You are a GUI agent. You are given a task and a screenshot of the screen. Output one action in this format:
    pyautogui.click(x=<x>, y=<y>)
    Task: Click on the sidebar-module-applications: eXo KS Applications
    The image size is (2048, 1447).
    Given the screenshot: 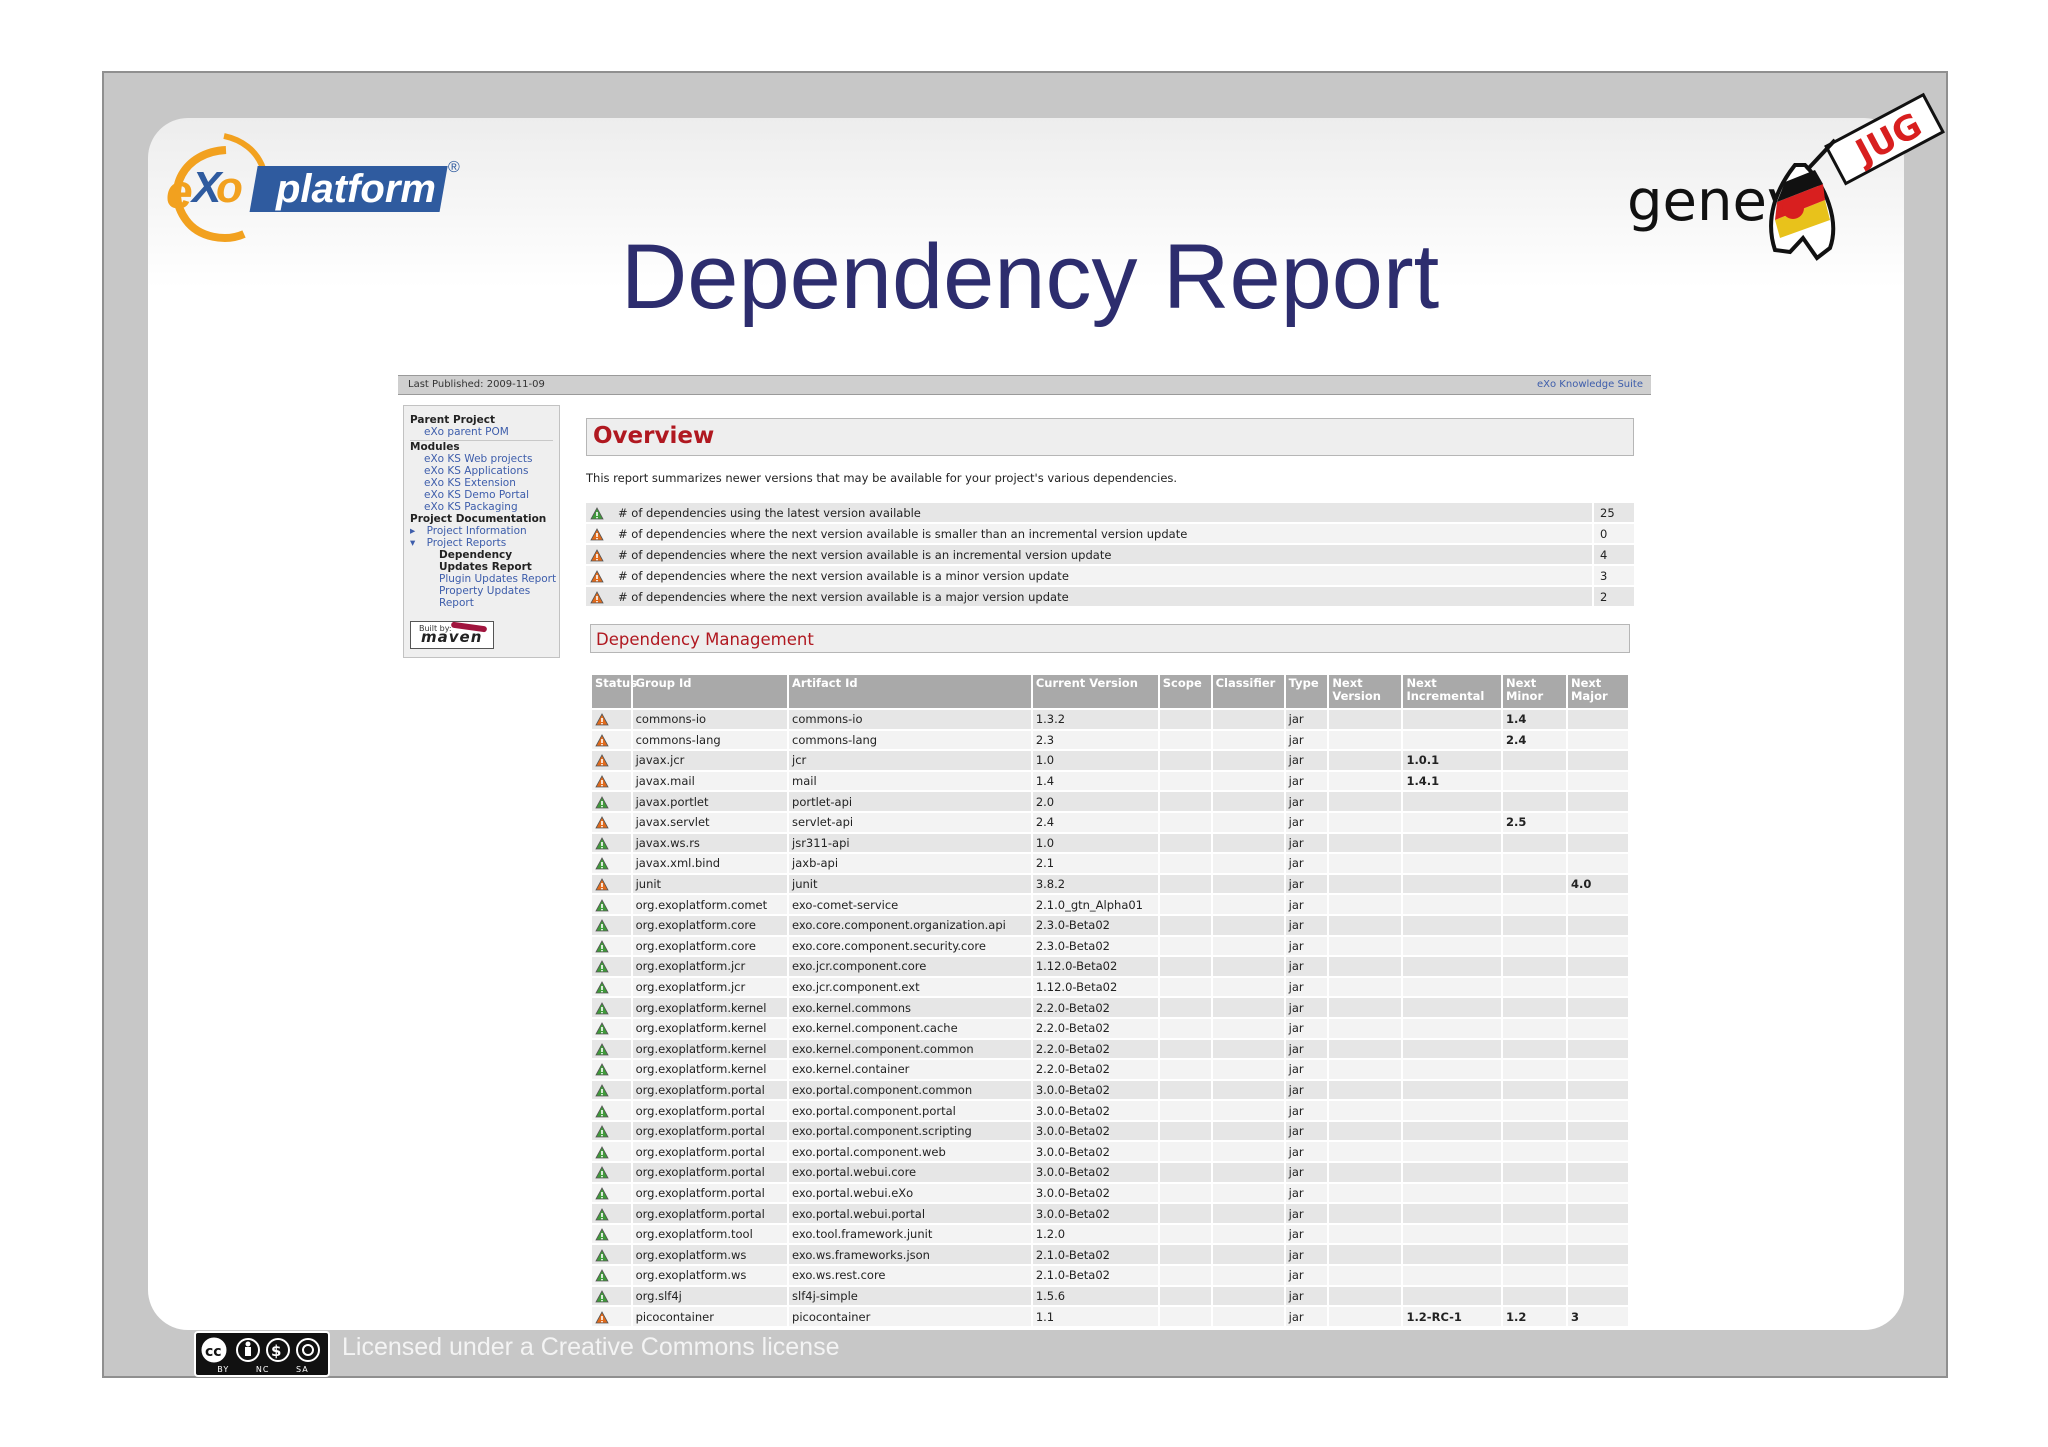 What is the action you would take?
    pyautogui.click(x=484, y=471)
    